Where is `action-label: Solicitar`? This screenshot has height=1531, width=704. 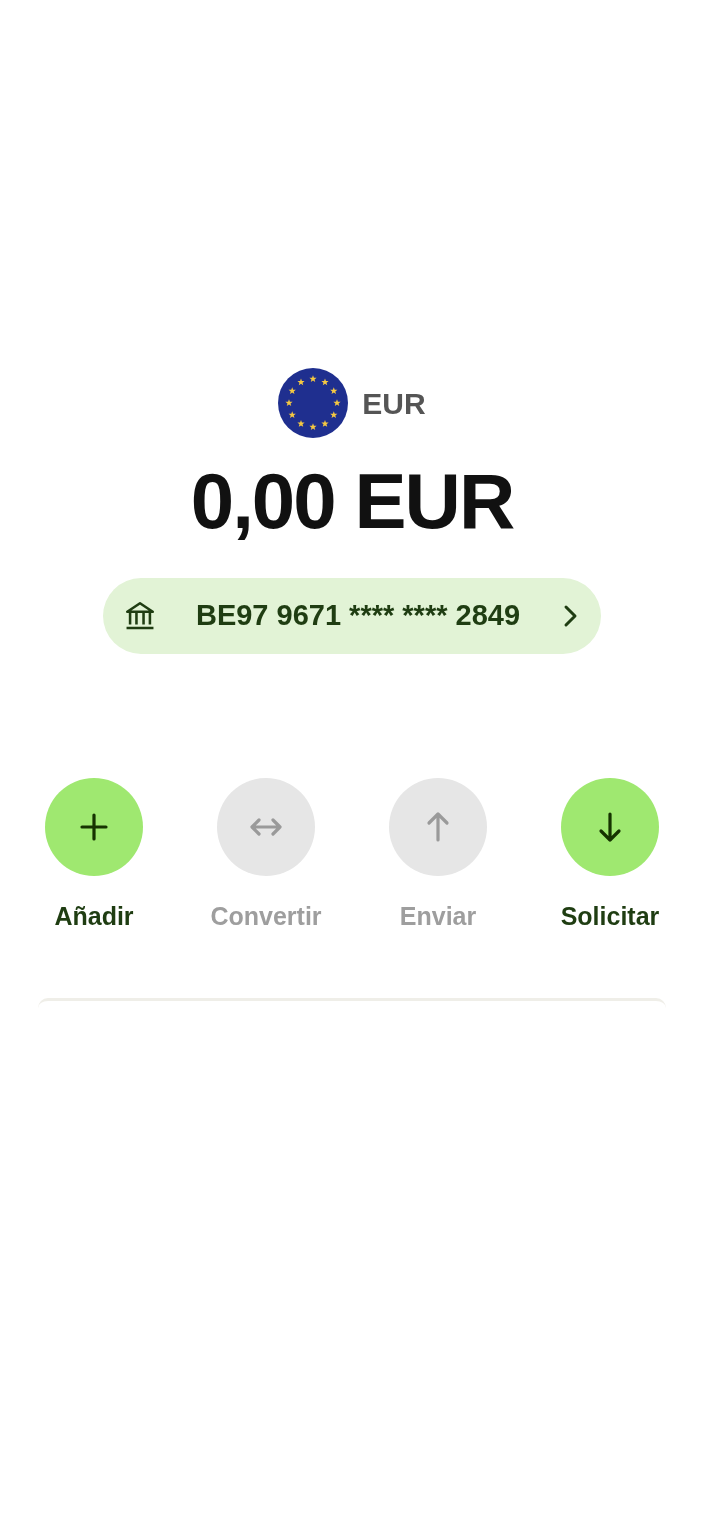 action-label: Solicitar is located at coordinates (610, 916).